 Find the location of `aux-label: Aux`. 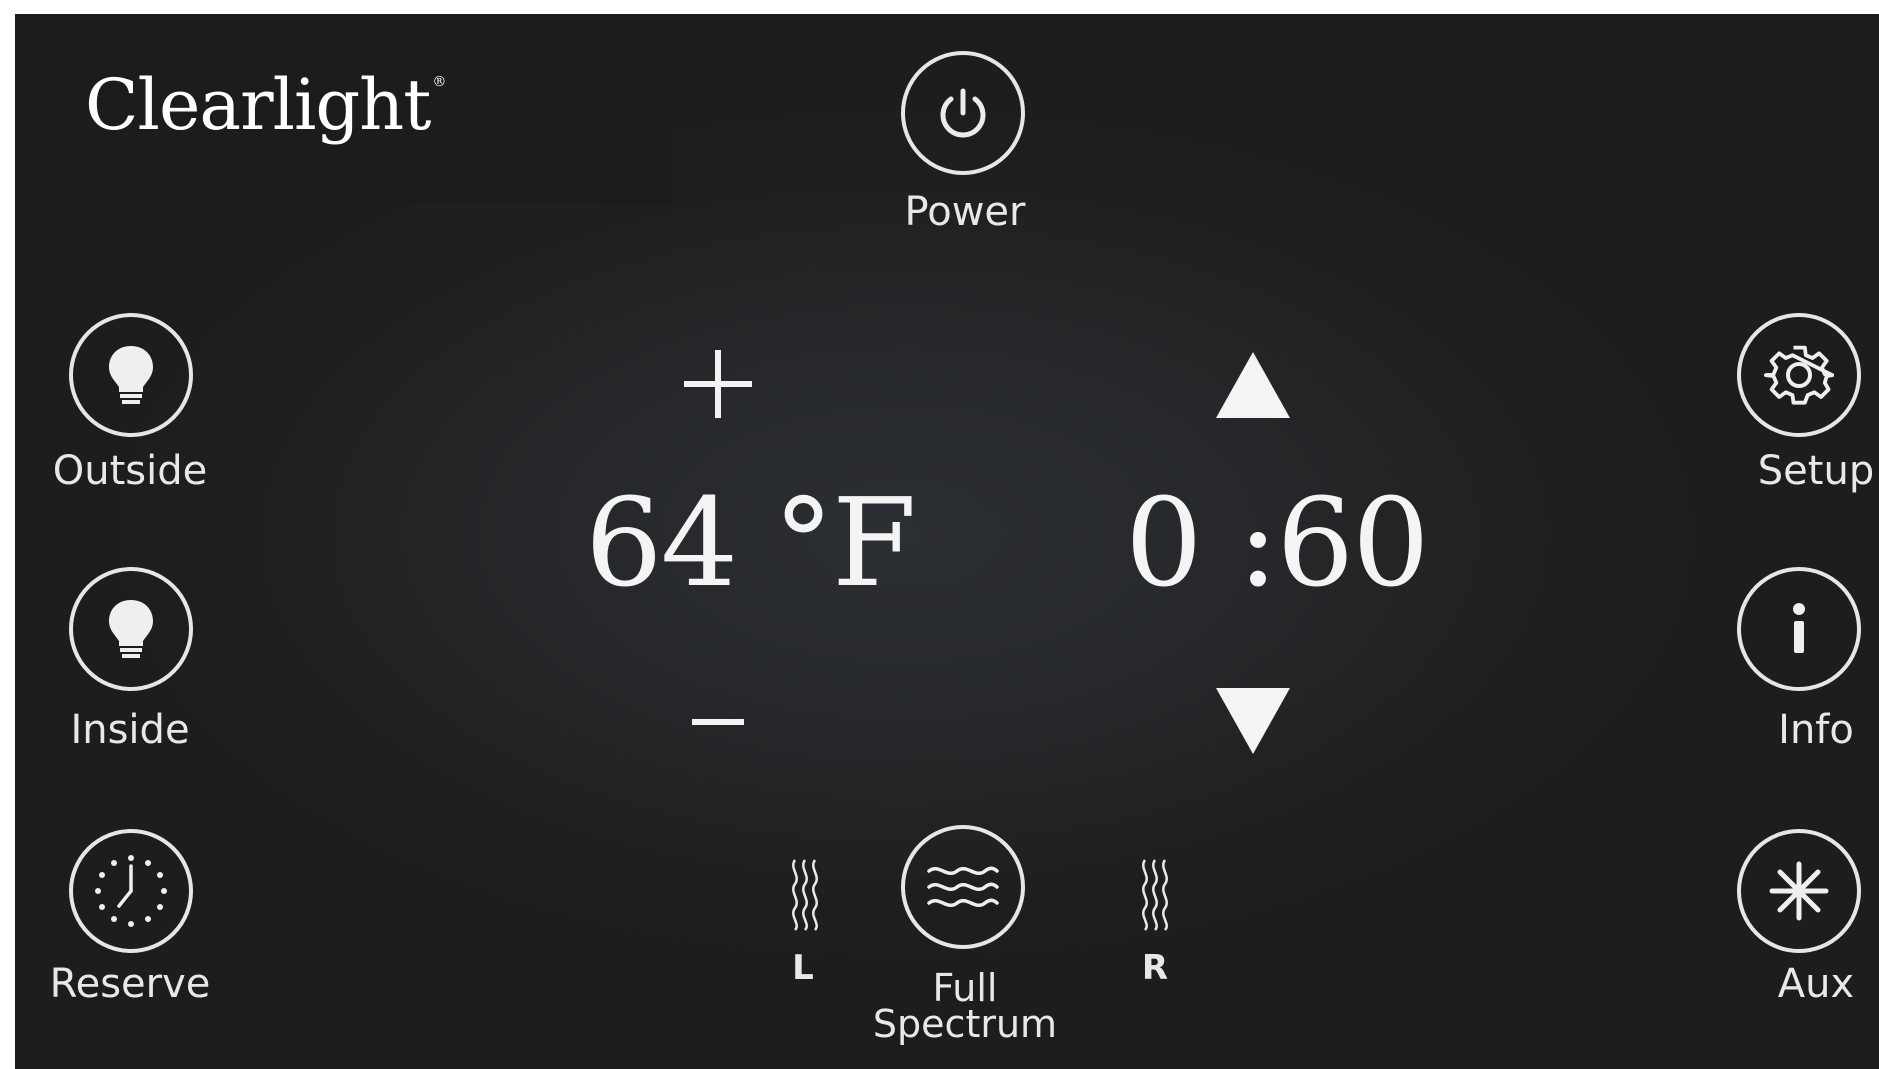

aux-label: Aux is located at coordinates (1816, 984).